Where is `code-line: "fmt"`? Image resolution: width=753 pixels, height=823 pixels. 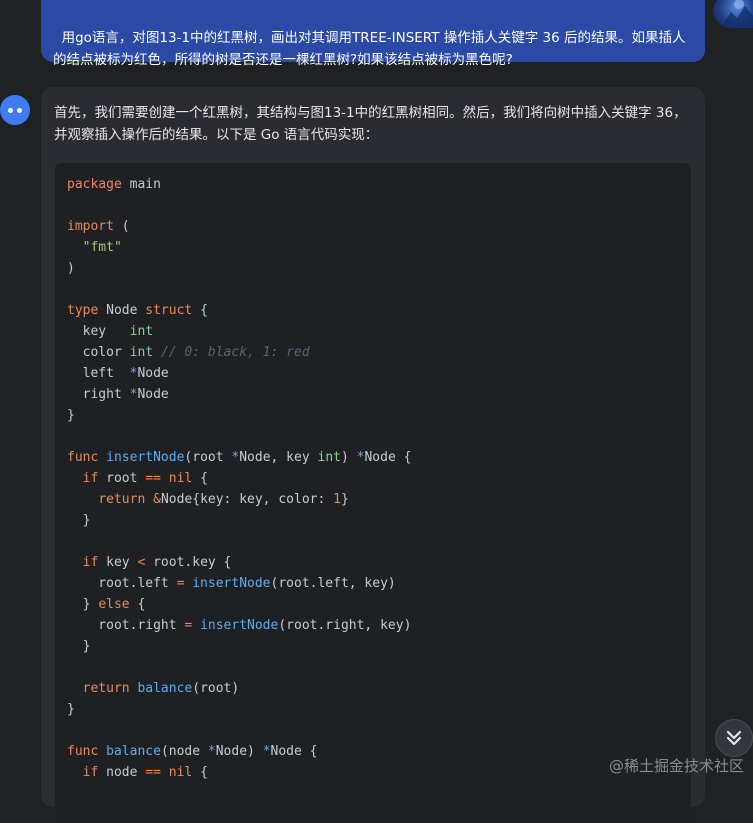
code-line: "fmt" is located at coordinates (239, 247).